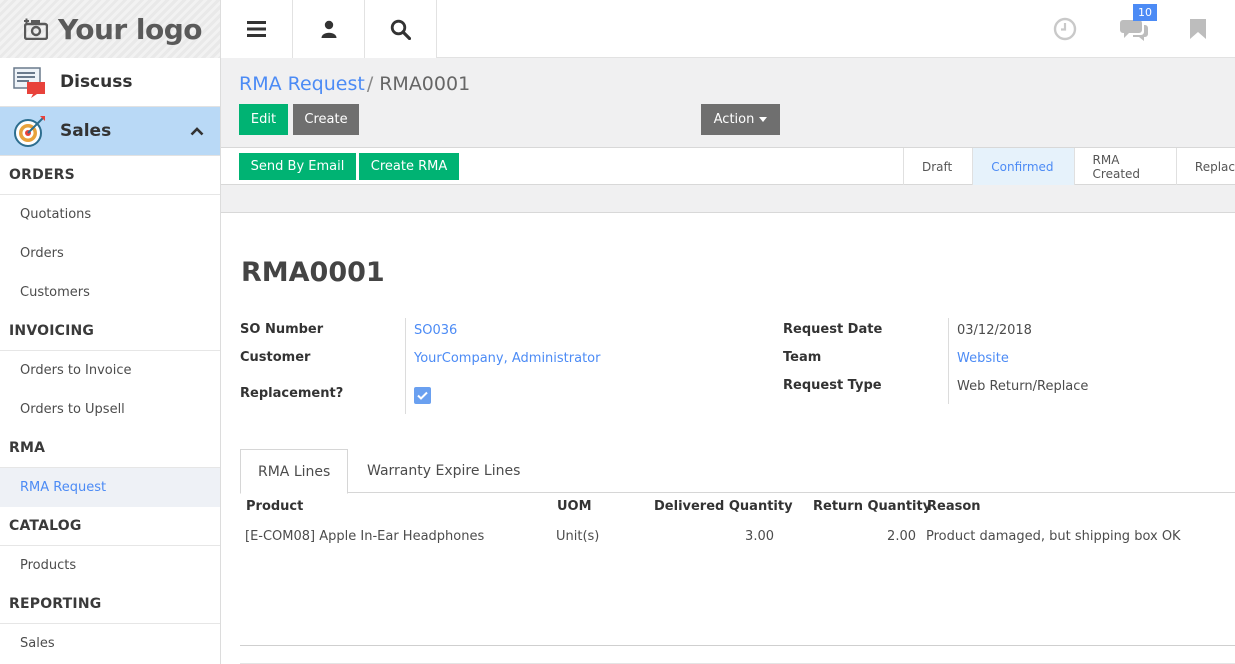 The image size is (1235, 664). What do you see at coordinates (617, 29) in the screenshot?
I see `top-bar: Your logo 10` at bounding box center [617, 29].